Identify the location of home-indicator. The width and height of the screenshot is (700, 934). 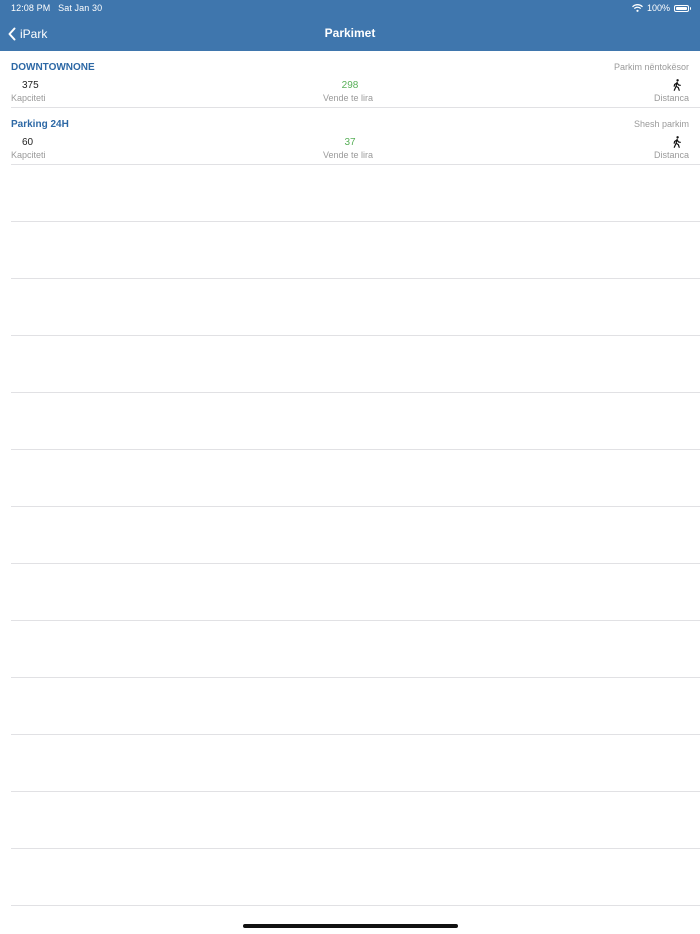
(350, 926).